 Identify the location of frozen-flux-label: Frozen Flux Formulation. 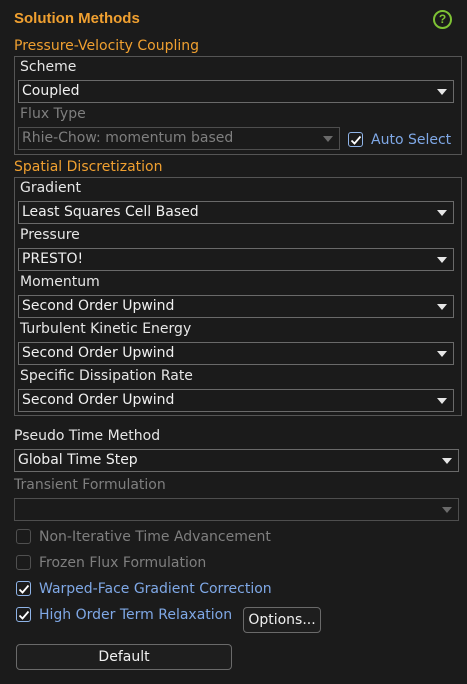
(123, 563).